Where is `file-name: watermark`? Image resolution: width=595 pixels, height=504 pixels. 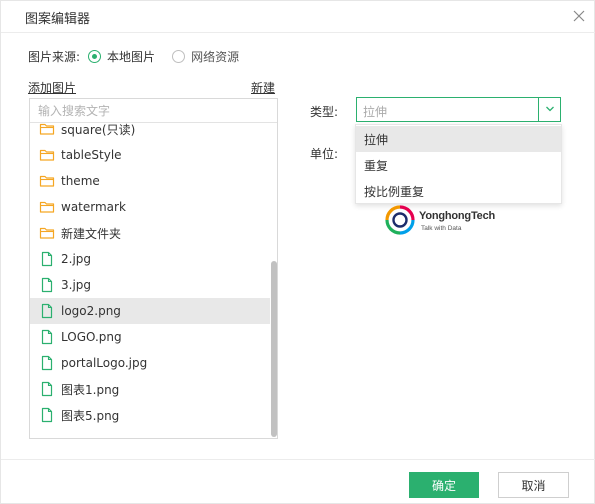 file-name: watermark is located at coordinates (93, 207).